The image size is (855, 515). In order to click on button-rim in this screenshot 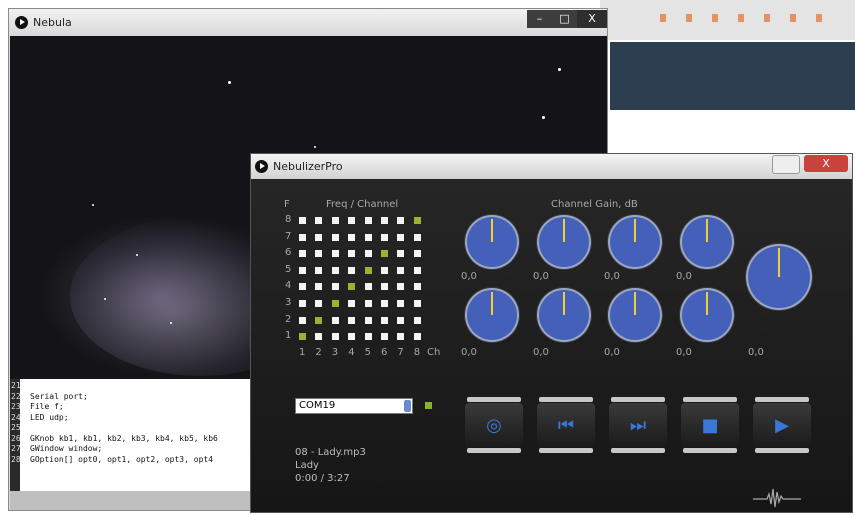, I will do `click(710, 450)`.